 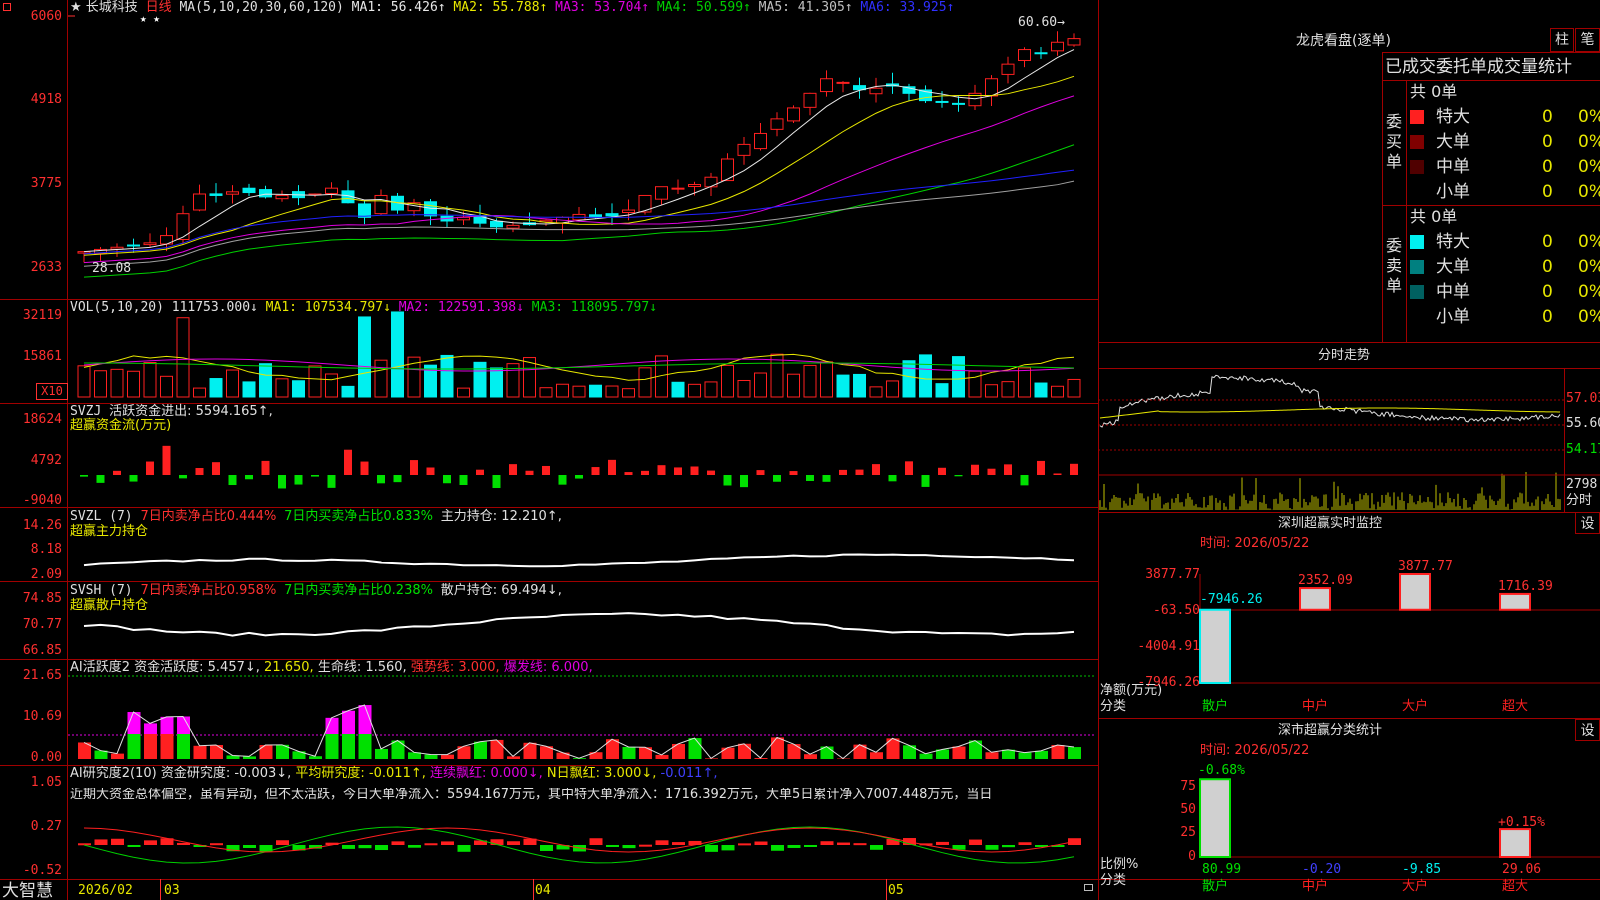 I want to click on dragon-title: 龙虎看盘(逐单), so click(x=1343, y=41).